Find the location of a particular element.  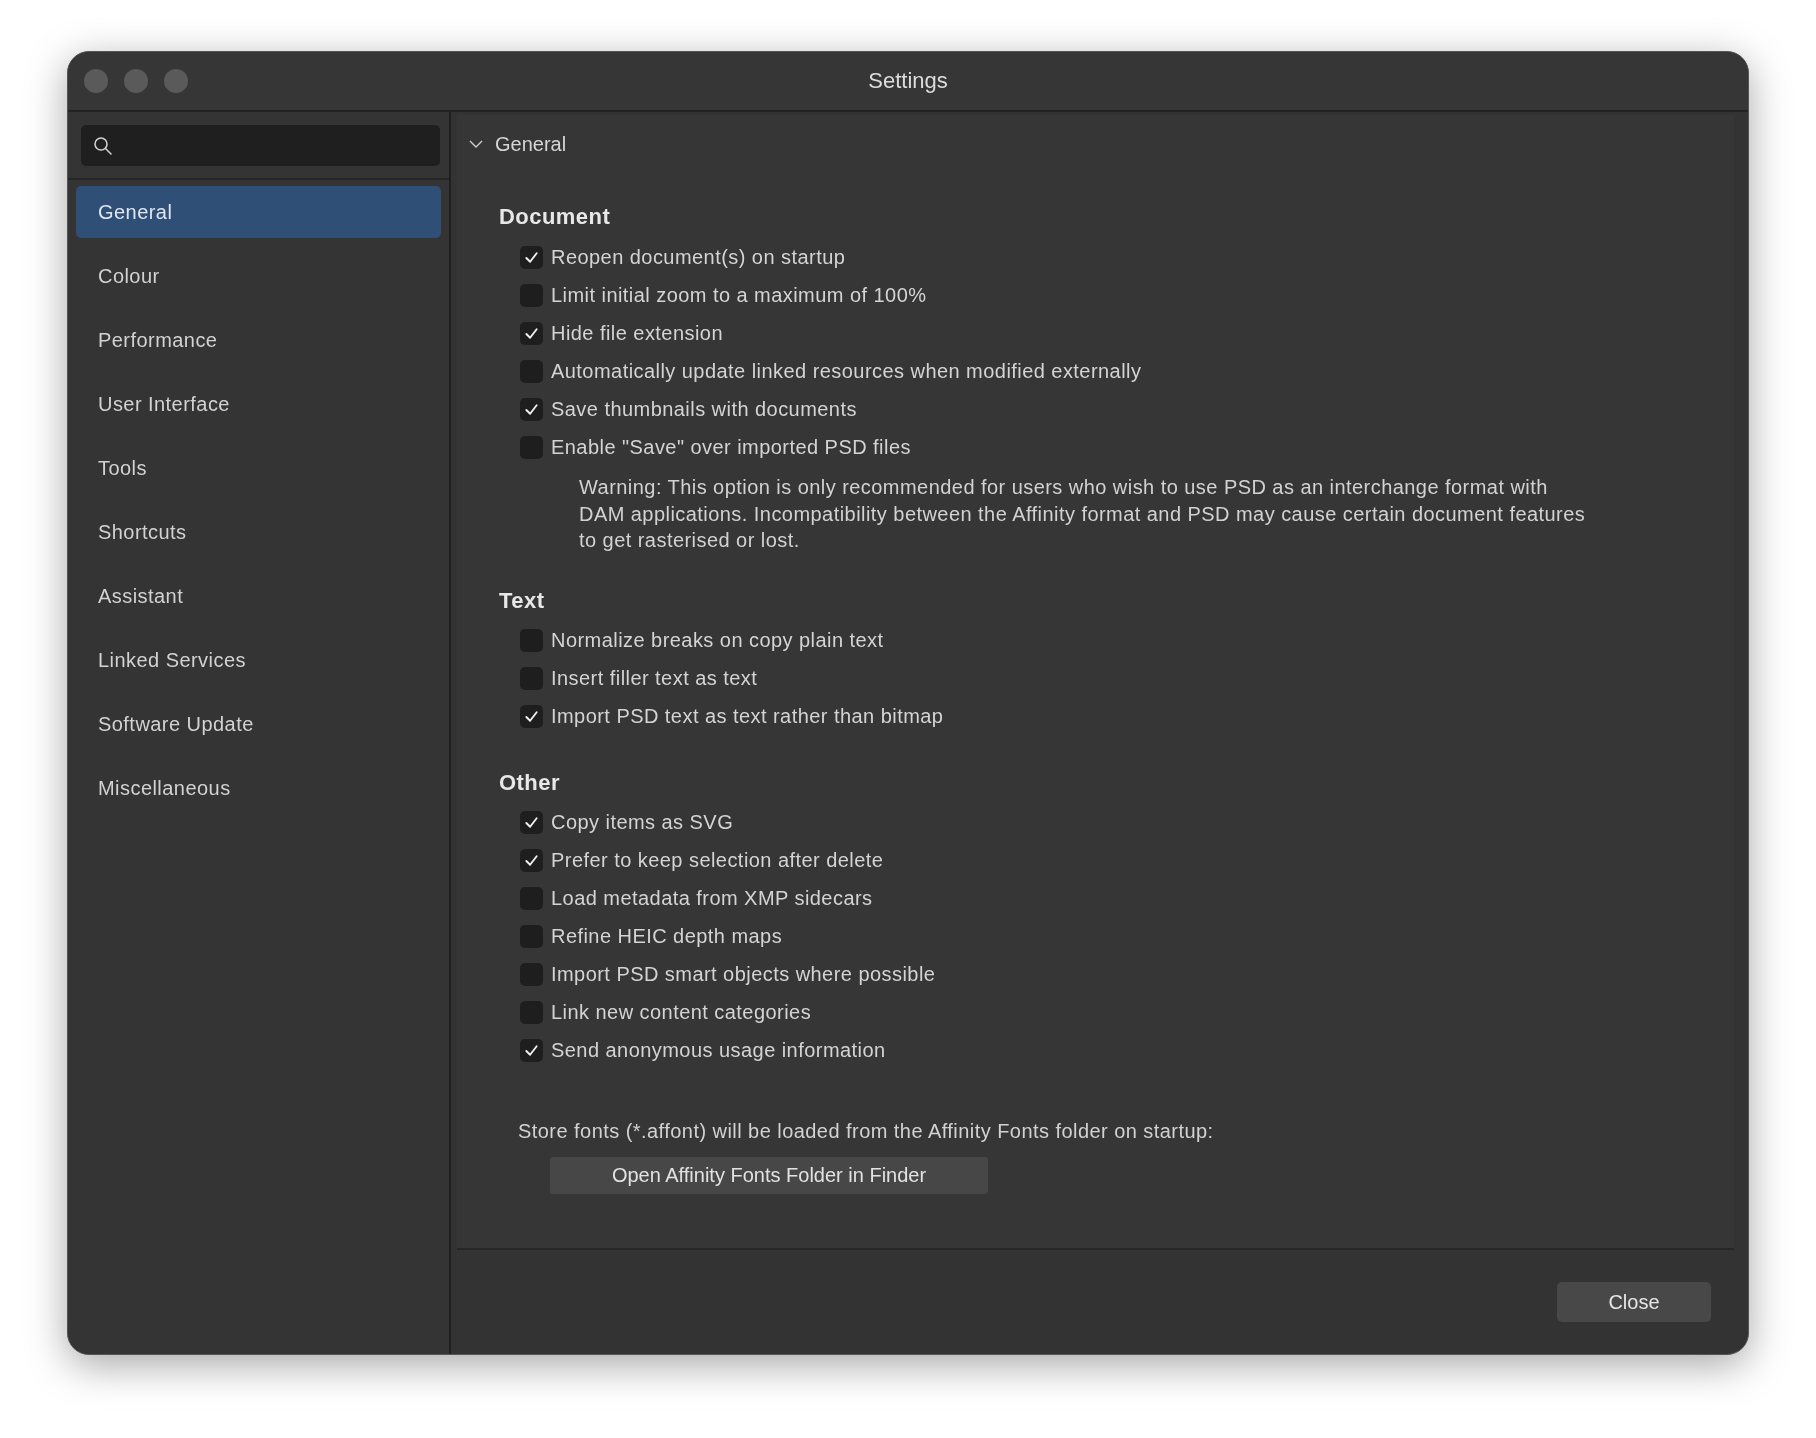

group-heading: Document is located at coordinates (555, 217).